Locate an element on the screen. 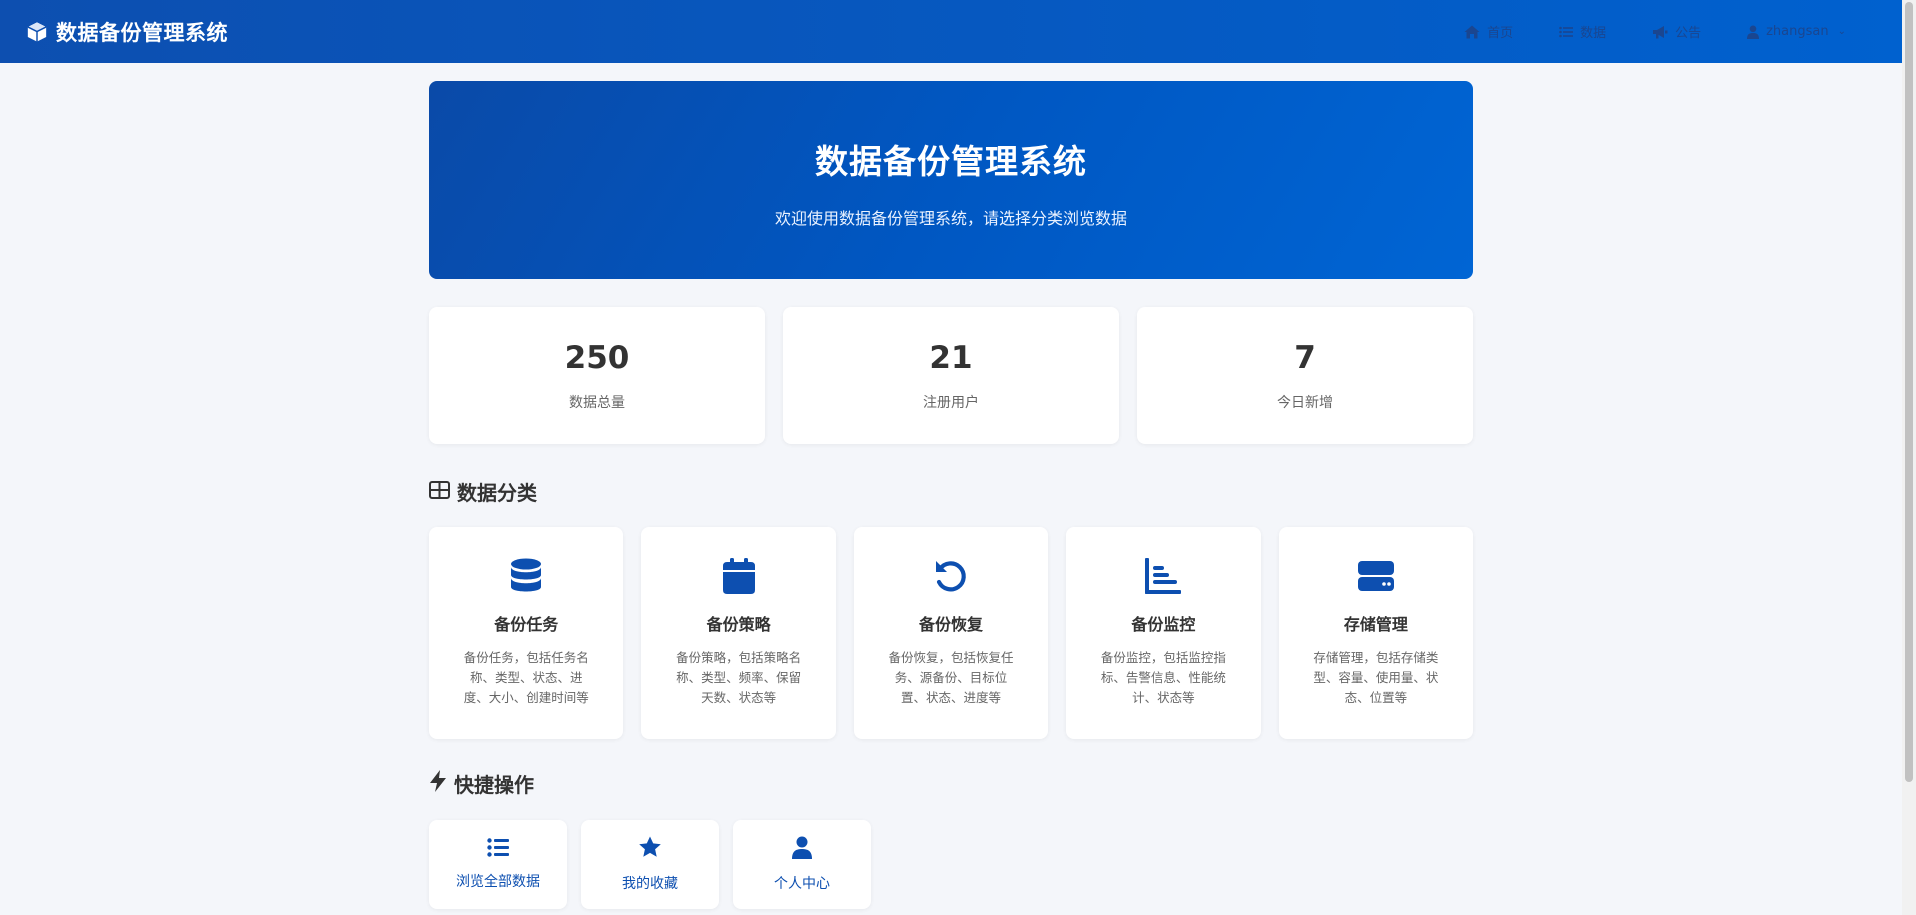  quick-action-browse-all: 浏览全部数据 is located at coordinates (498, 864).